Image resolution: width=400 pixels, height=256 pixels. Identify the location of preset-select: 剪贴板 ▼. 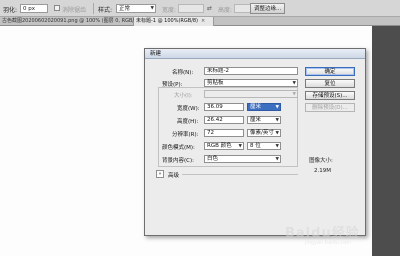
(251, 83).